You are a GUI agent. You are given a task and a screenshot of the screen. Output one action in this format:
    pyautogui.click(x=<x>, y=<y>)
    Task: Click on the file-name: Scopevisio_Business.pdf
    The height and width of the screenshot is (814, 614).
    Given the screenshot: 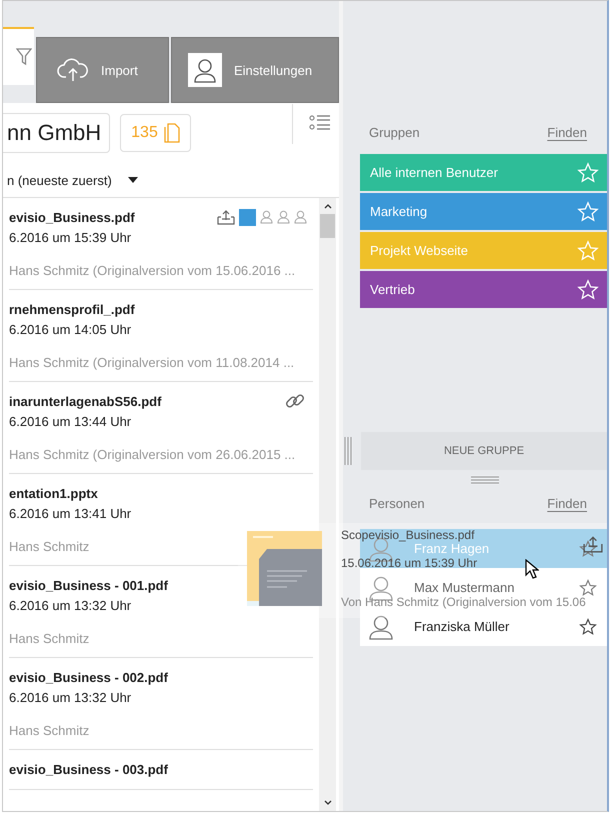 What is the action you would take?
    pyautogui.click(x=407, y=535)
    